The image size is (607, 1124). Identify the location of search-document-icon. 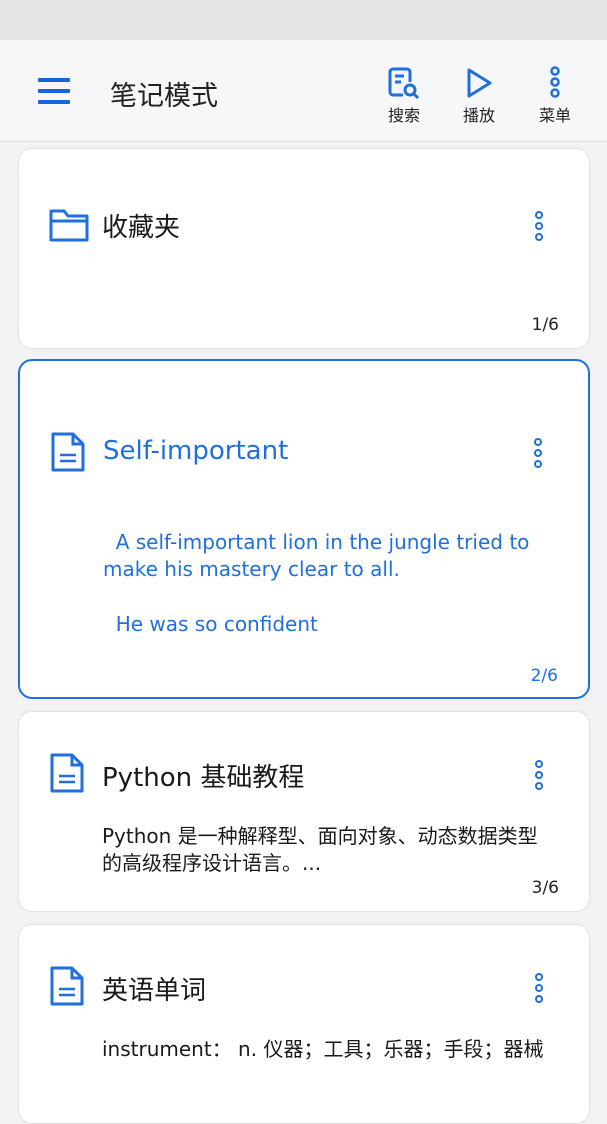
(404, 83).